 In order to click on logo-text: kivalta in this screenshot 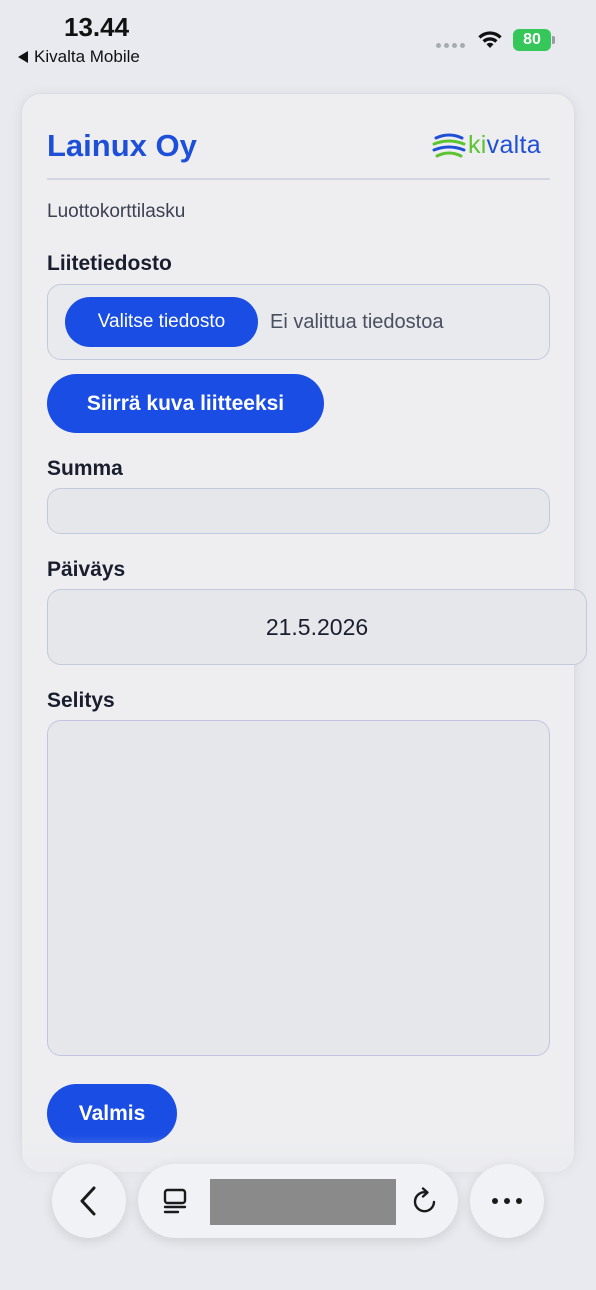, I will do `click(504, 144)`.